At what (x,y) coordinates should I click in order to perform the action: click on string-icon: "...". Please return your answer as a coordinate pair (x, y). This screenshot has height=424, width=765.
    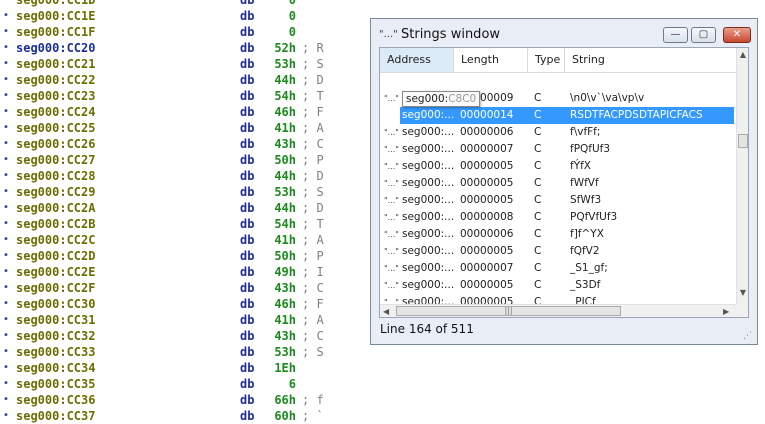
    Looking at the image, I should click on (391, 234).